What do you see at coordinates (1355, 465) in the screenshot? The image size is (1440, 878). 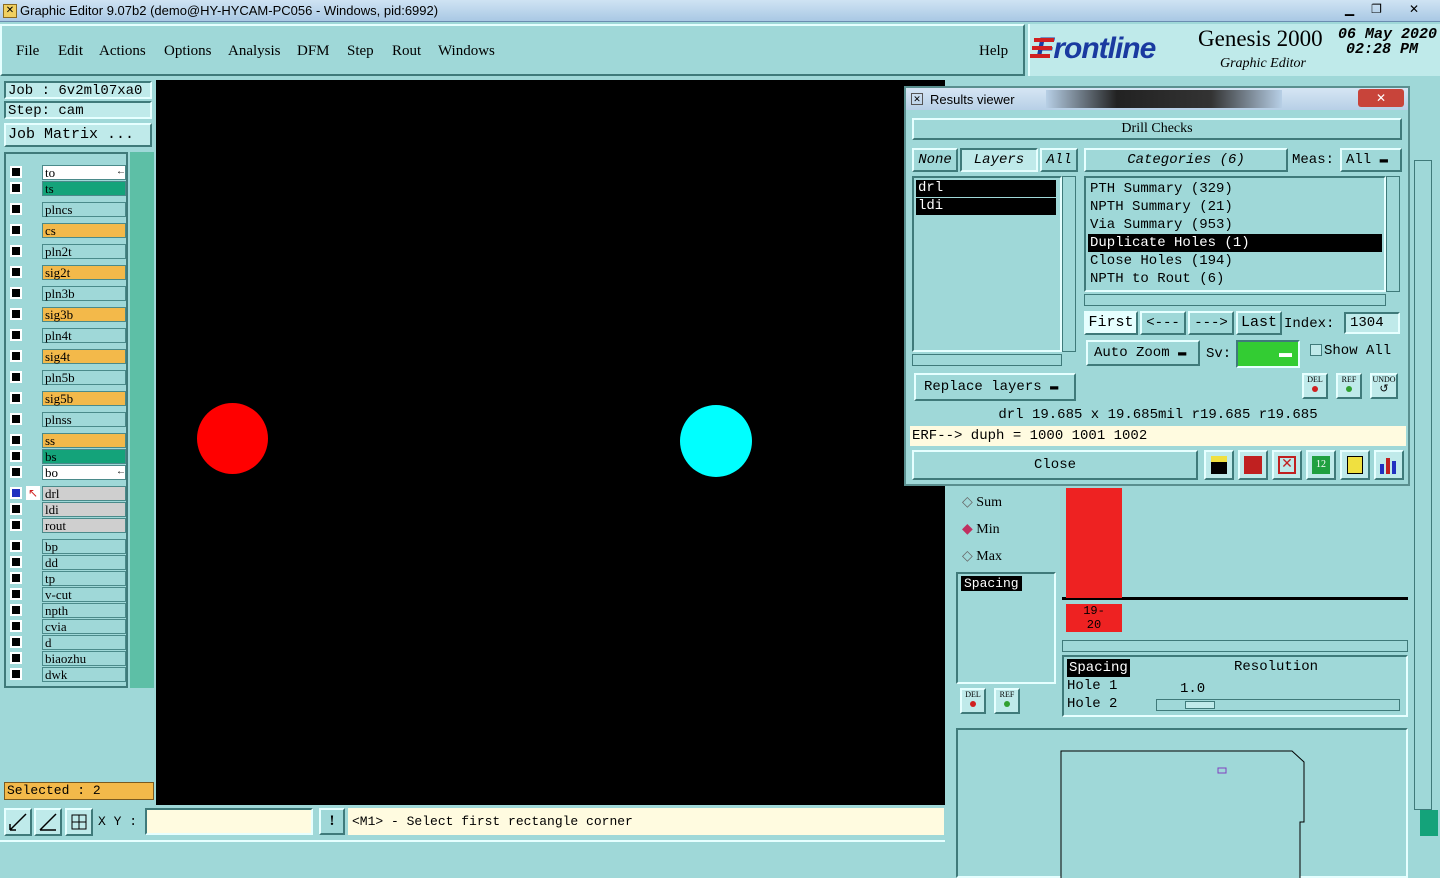 I see `report-icon` at bounding box center [1355, 465].